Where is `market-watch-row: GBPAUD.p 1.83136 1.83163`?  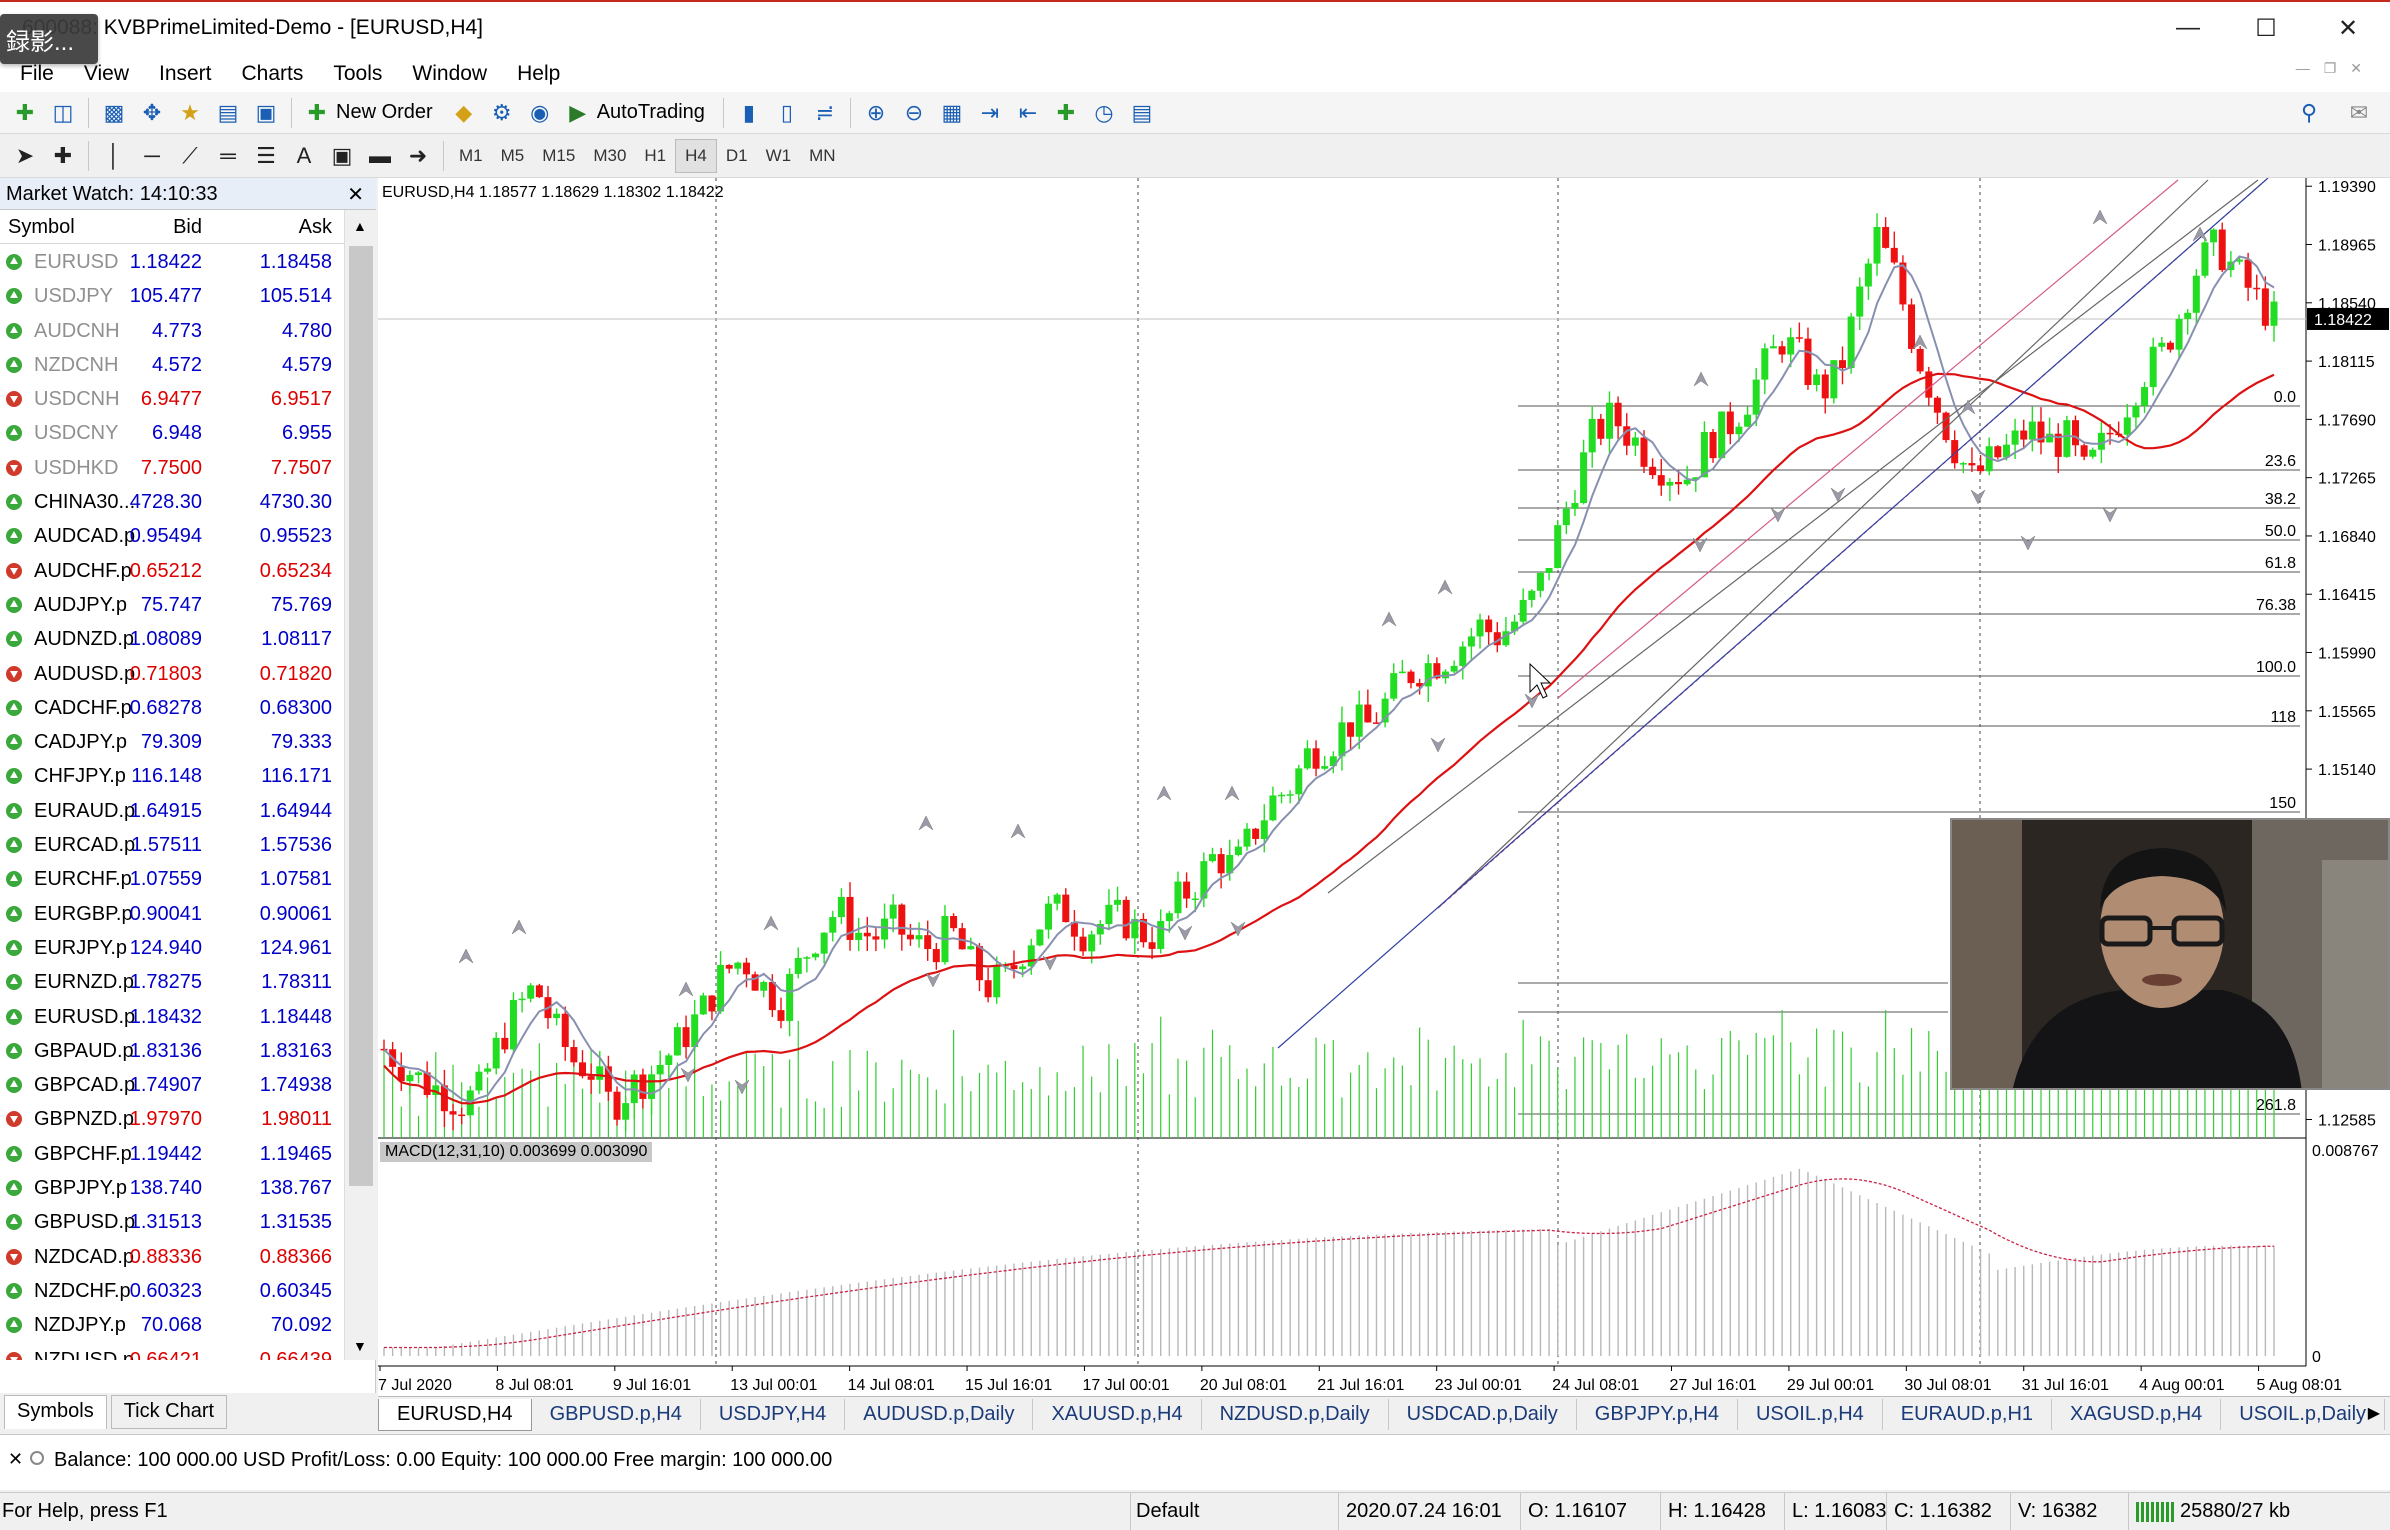
market-watch-row: GBPAUD.p 1.83136 1.83163 is located at coordinates (172, 1051).